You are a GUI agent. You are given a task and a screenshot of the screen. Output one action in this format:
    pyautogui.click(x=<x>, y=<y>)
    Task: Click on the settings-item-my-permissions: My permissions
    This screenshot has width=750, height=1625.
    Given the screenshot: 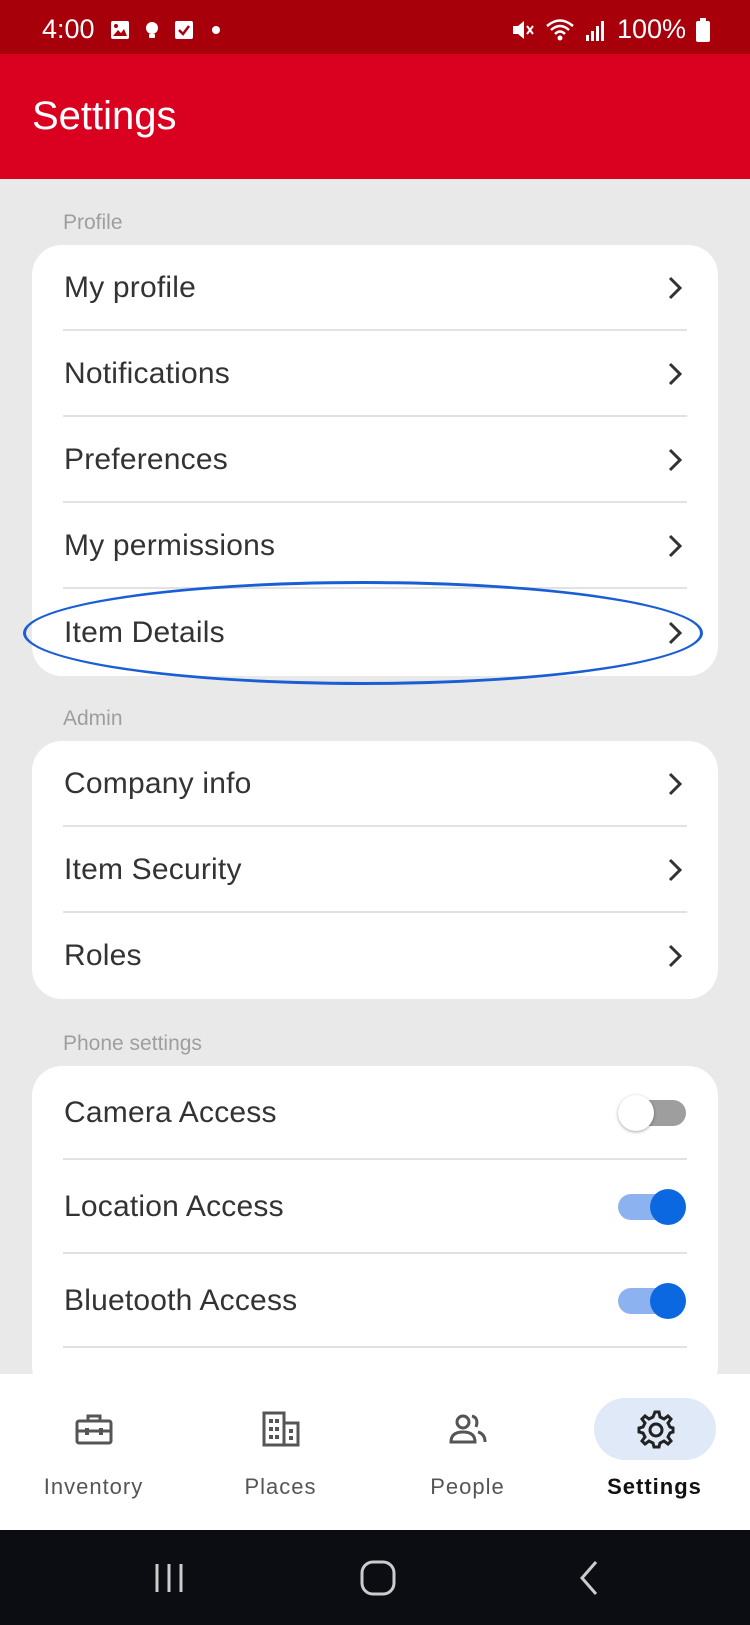 What is the action you would take?
    pyautogui.click(x=375, y=546)
    